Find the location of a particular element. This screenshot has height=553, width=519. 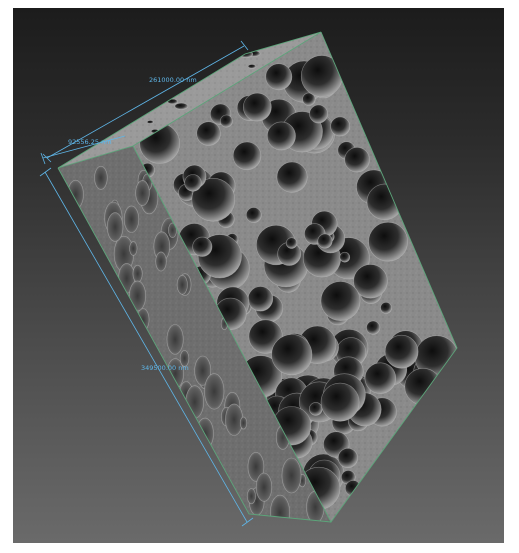

depth-dimension-label: 92556.25 nm is located at coordinates (90, 142).